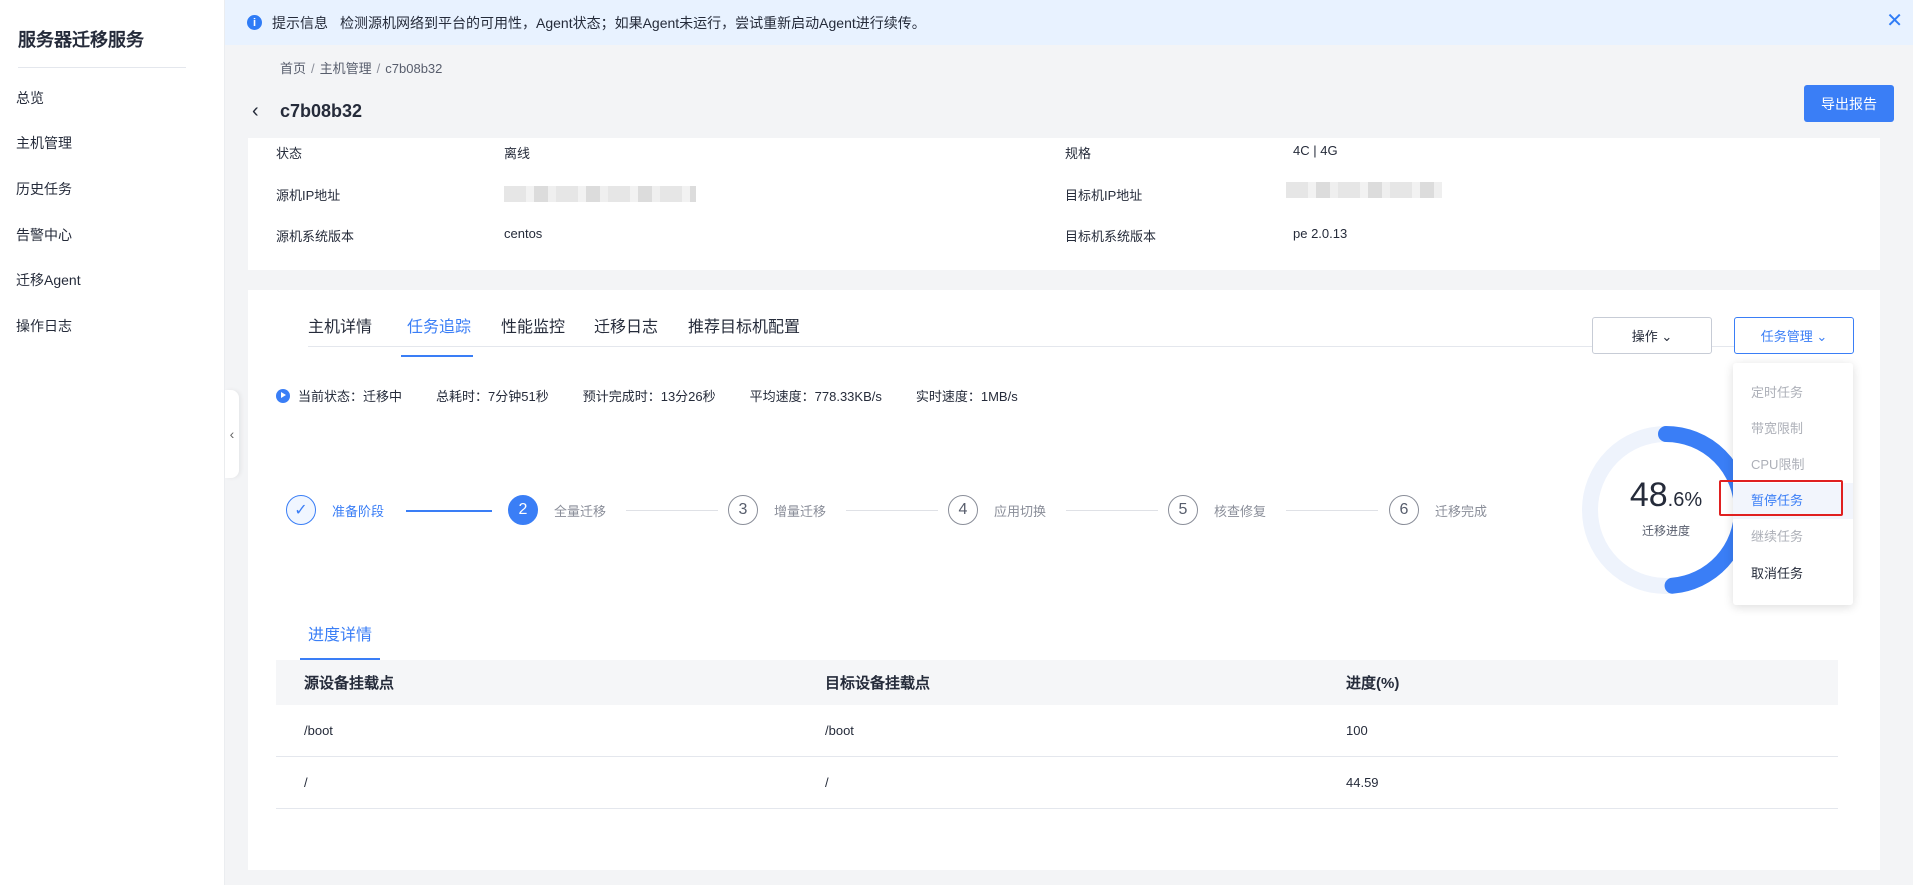 This screenshot has height=885, width=1913. What do you see at coordinates (1362, 782) in the screenshot?
I see `progress-percent: 44.59` at bounding box center [1362, 782].